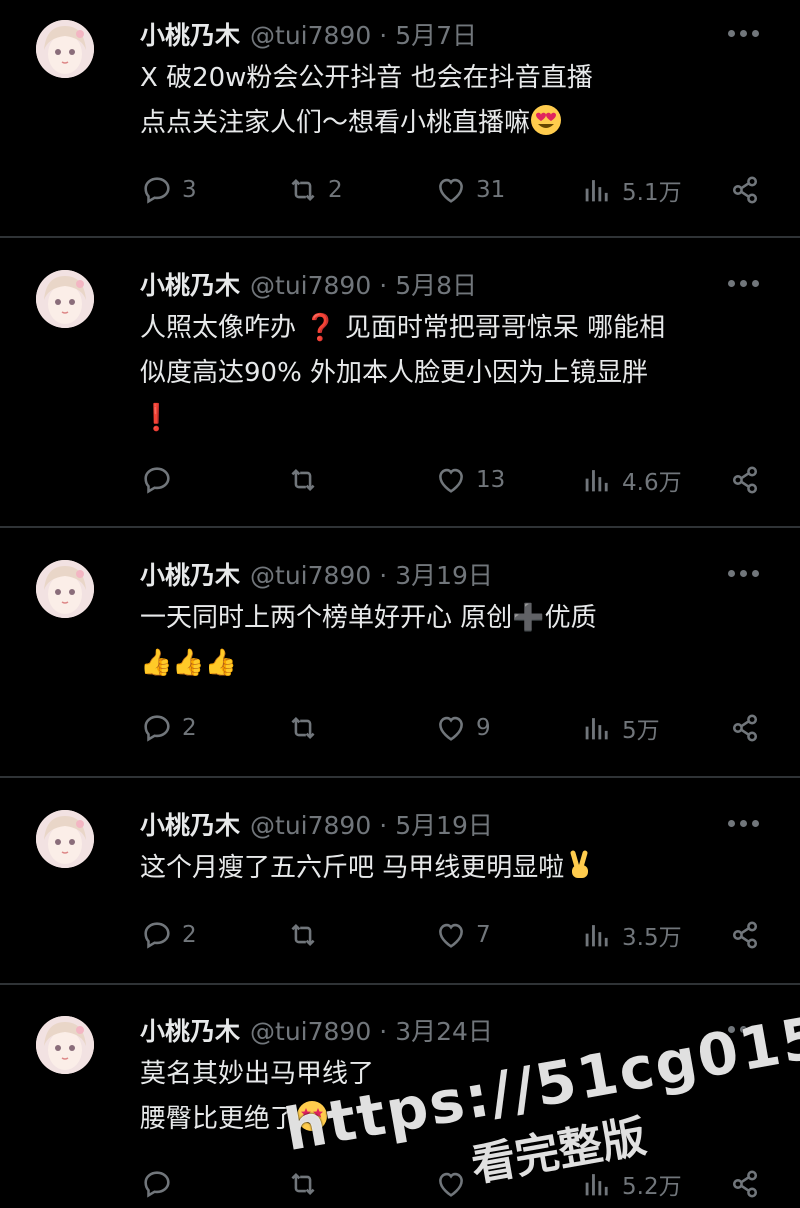 This screenshot has width=800, height=1208. What do you see at coordinates (620, 728) in the screenshot?
I see `views-button: 5万` at bounding box center [620, 728].